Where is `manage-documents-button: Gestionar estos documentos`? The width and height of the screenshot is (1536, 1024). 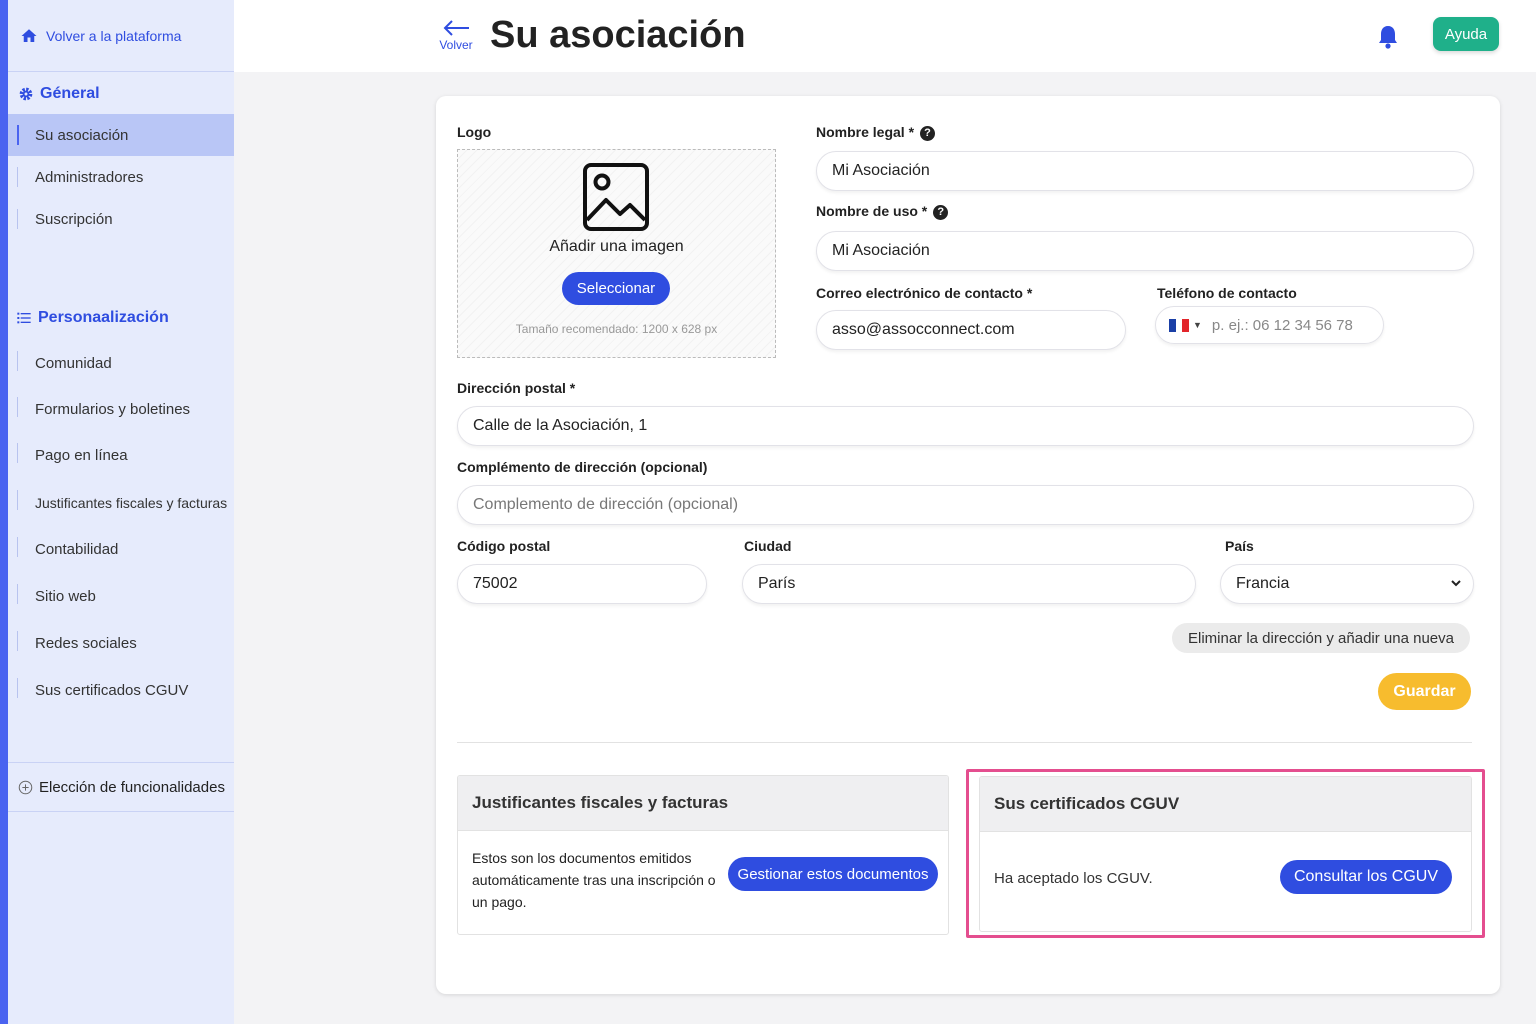 manage-documents-button: Gestionar estos documentos is located at coordinates (833, 874).